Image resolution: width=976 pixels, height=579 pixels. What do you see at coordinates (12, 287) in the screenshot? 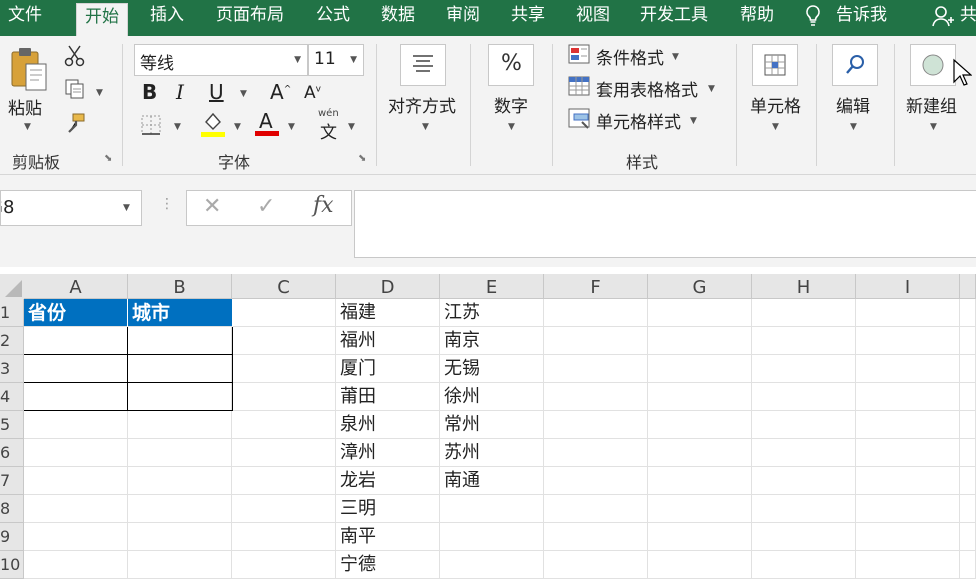
I see `select-all-corner` at bounding box center [12, 287].